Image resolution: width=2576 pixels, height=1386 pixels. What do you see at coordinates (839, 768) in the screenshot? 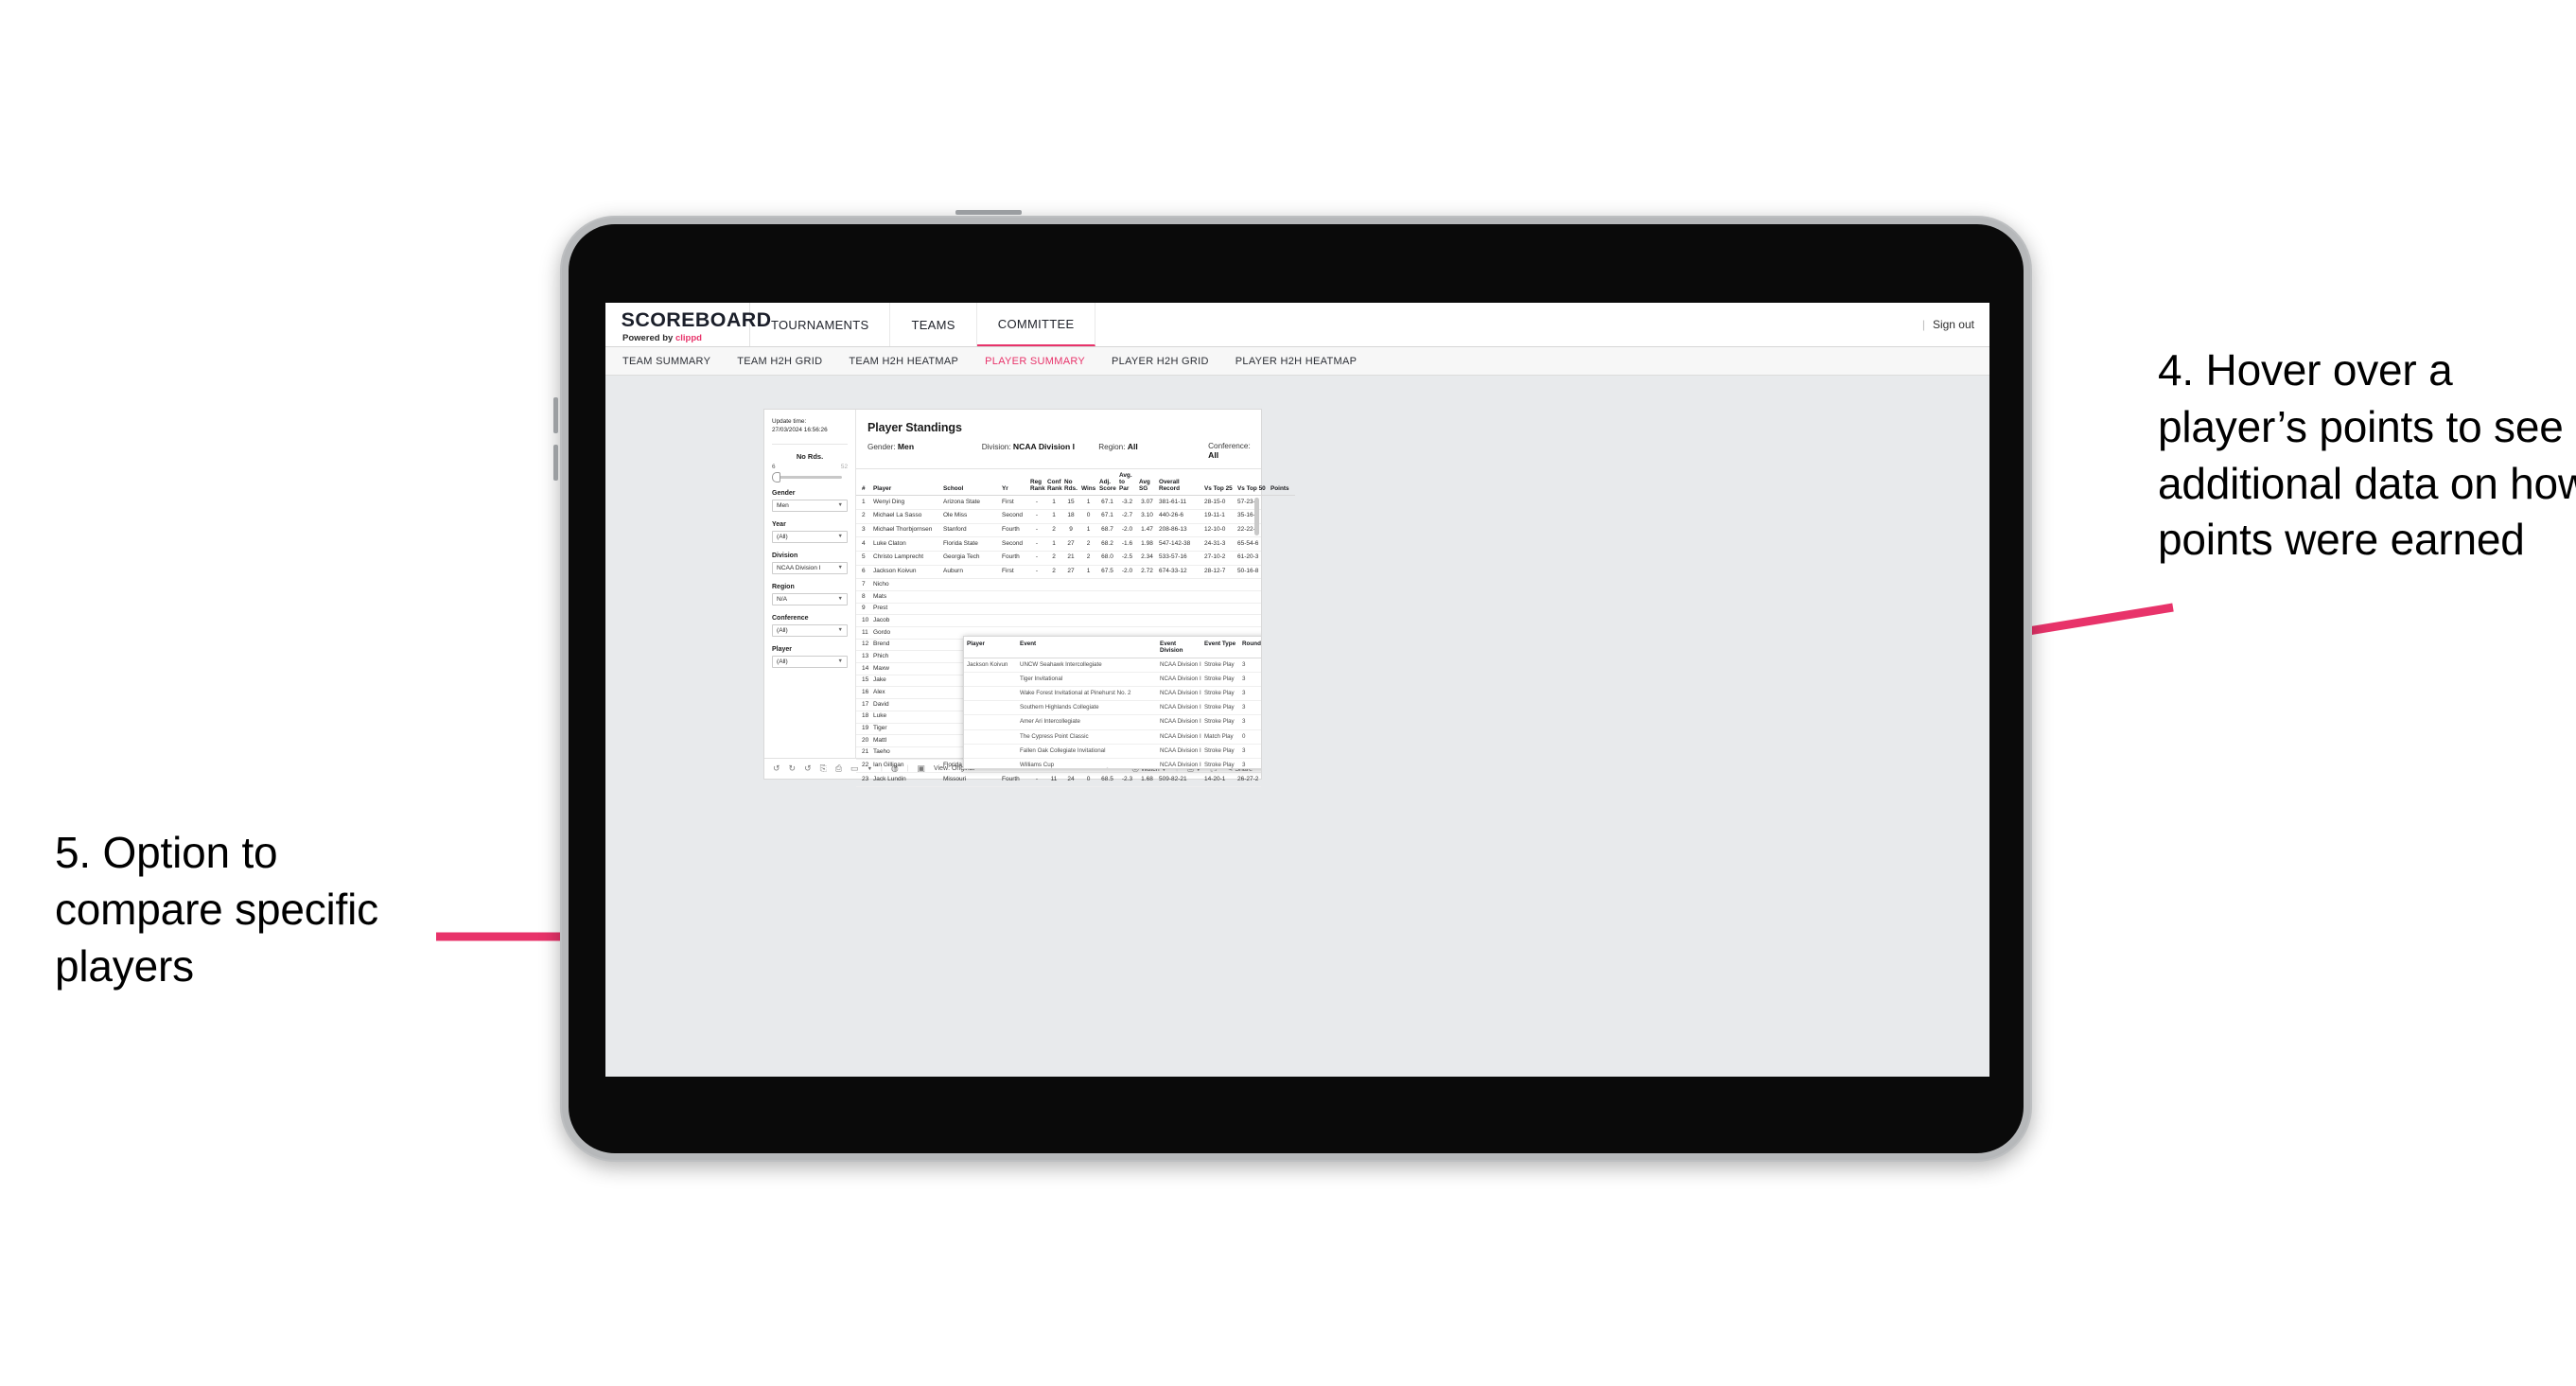
I see `pause-updates-icon: ⎙` at bounding box center [839, 768].